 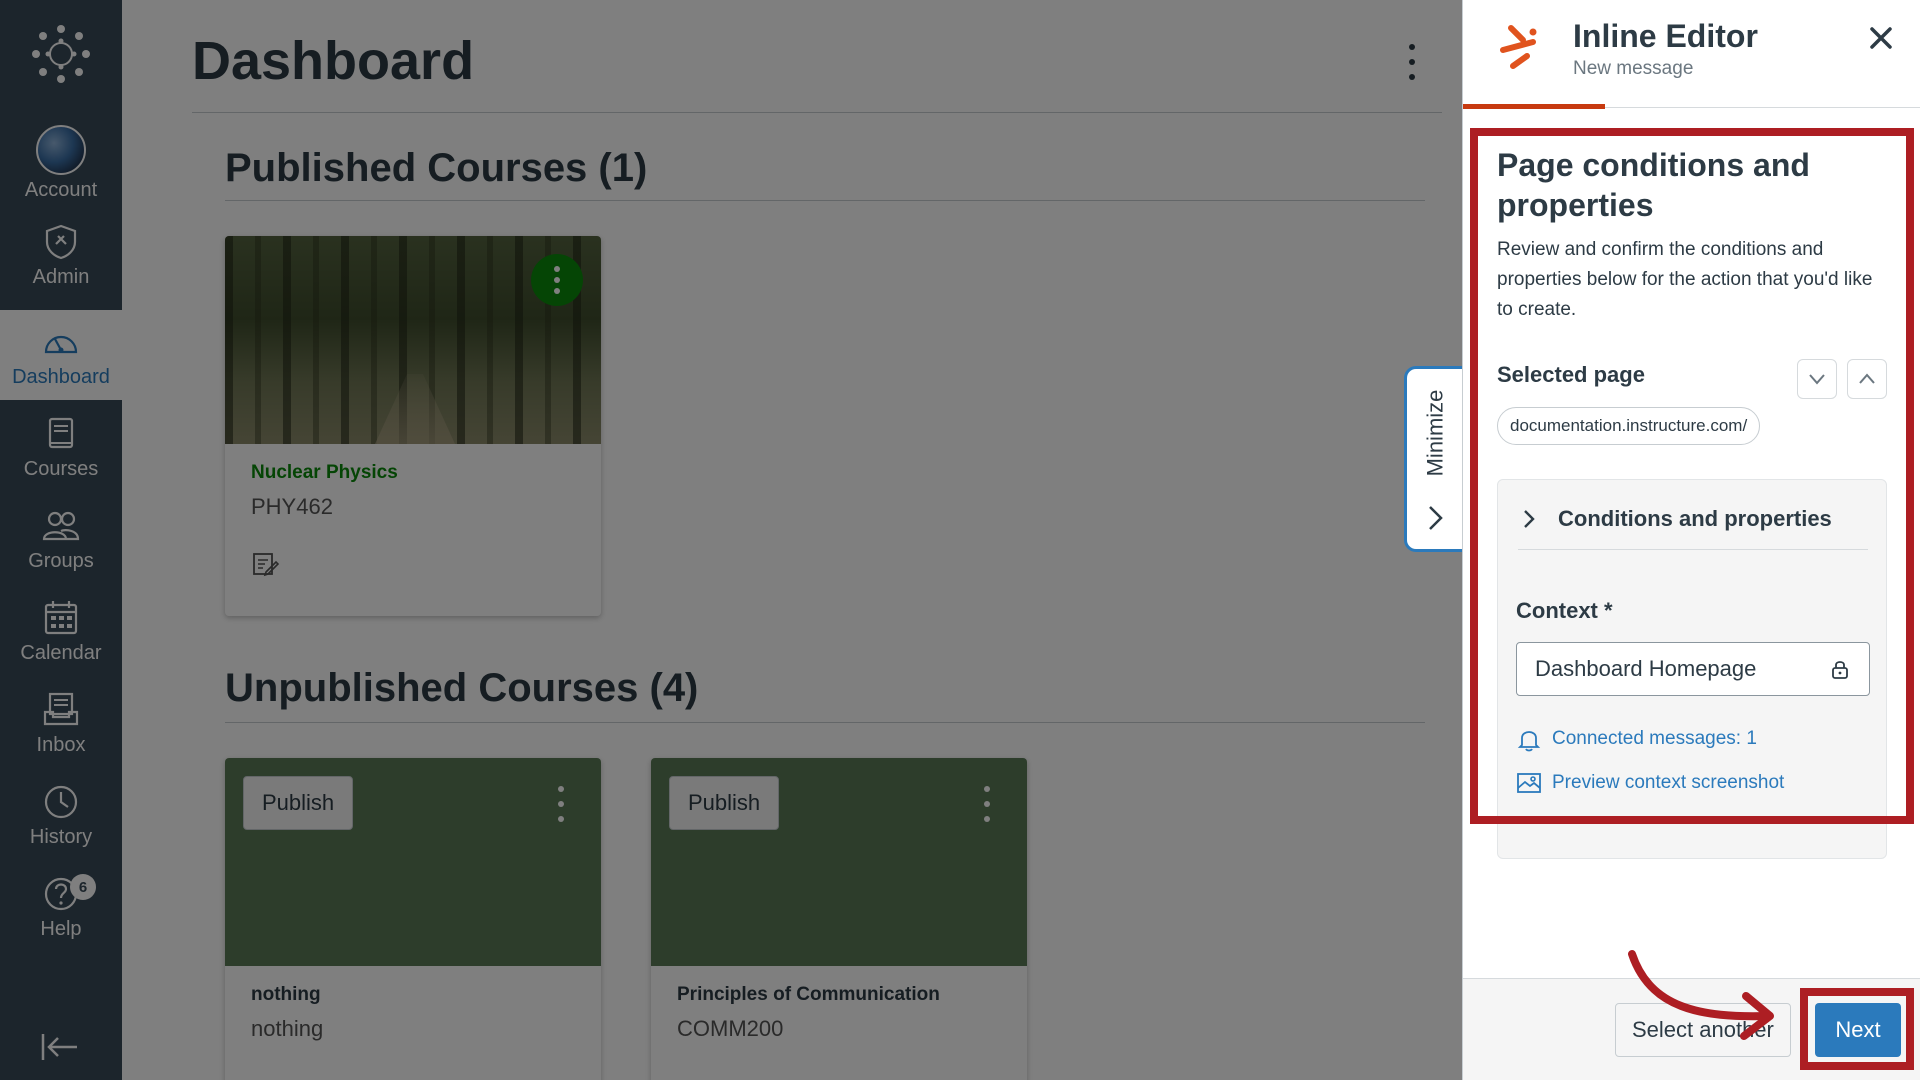 I want to click on page-prev-button, so click(x=1867, y=379).